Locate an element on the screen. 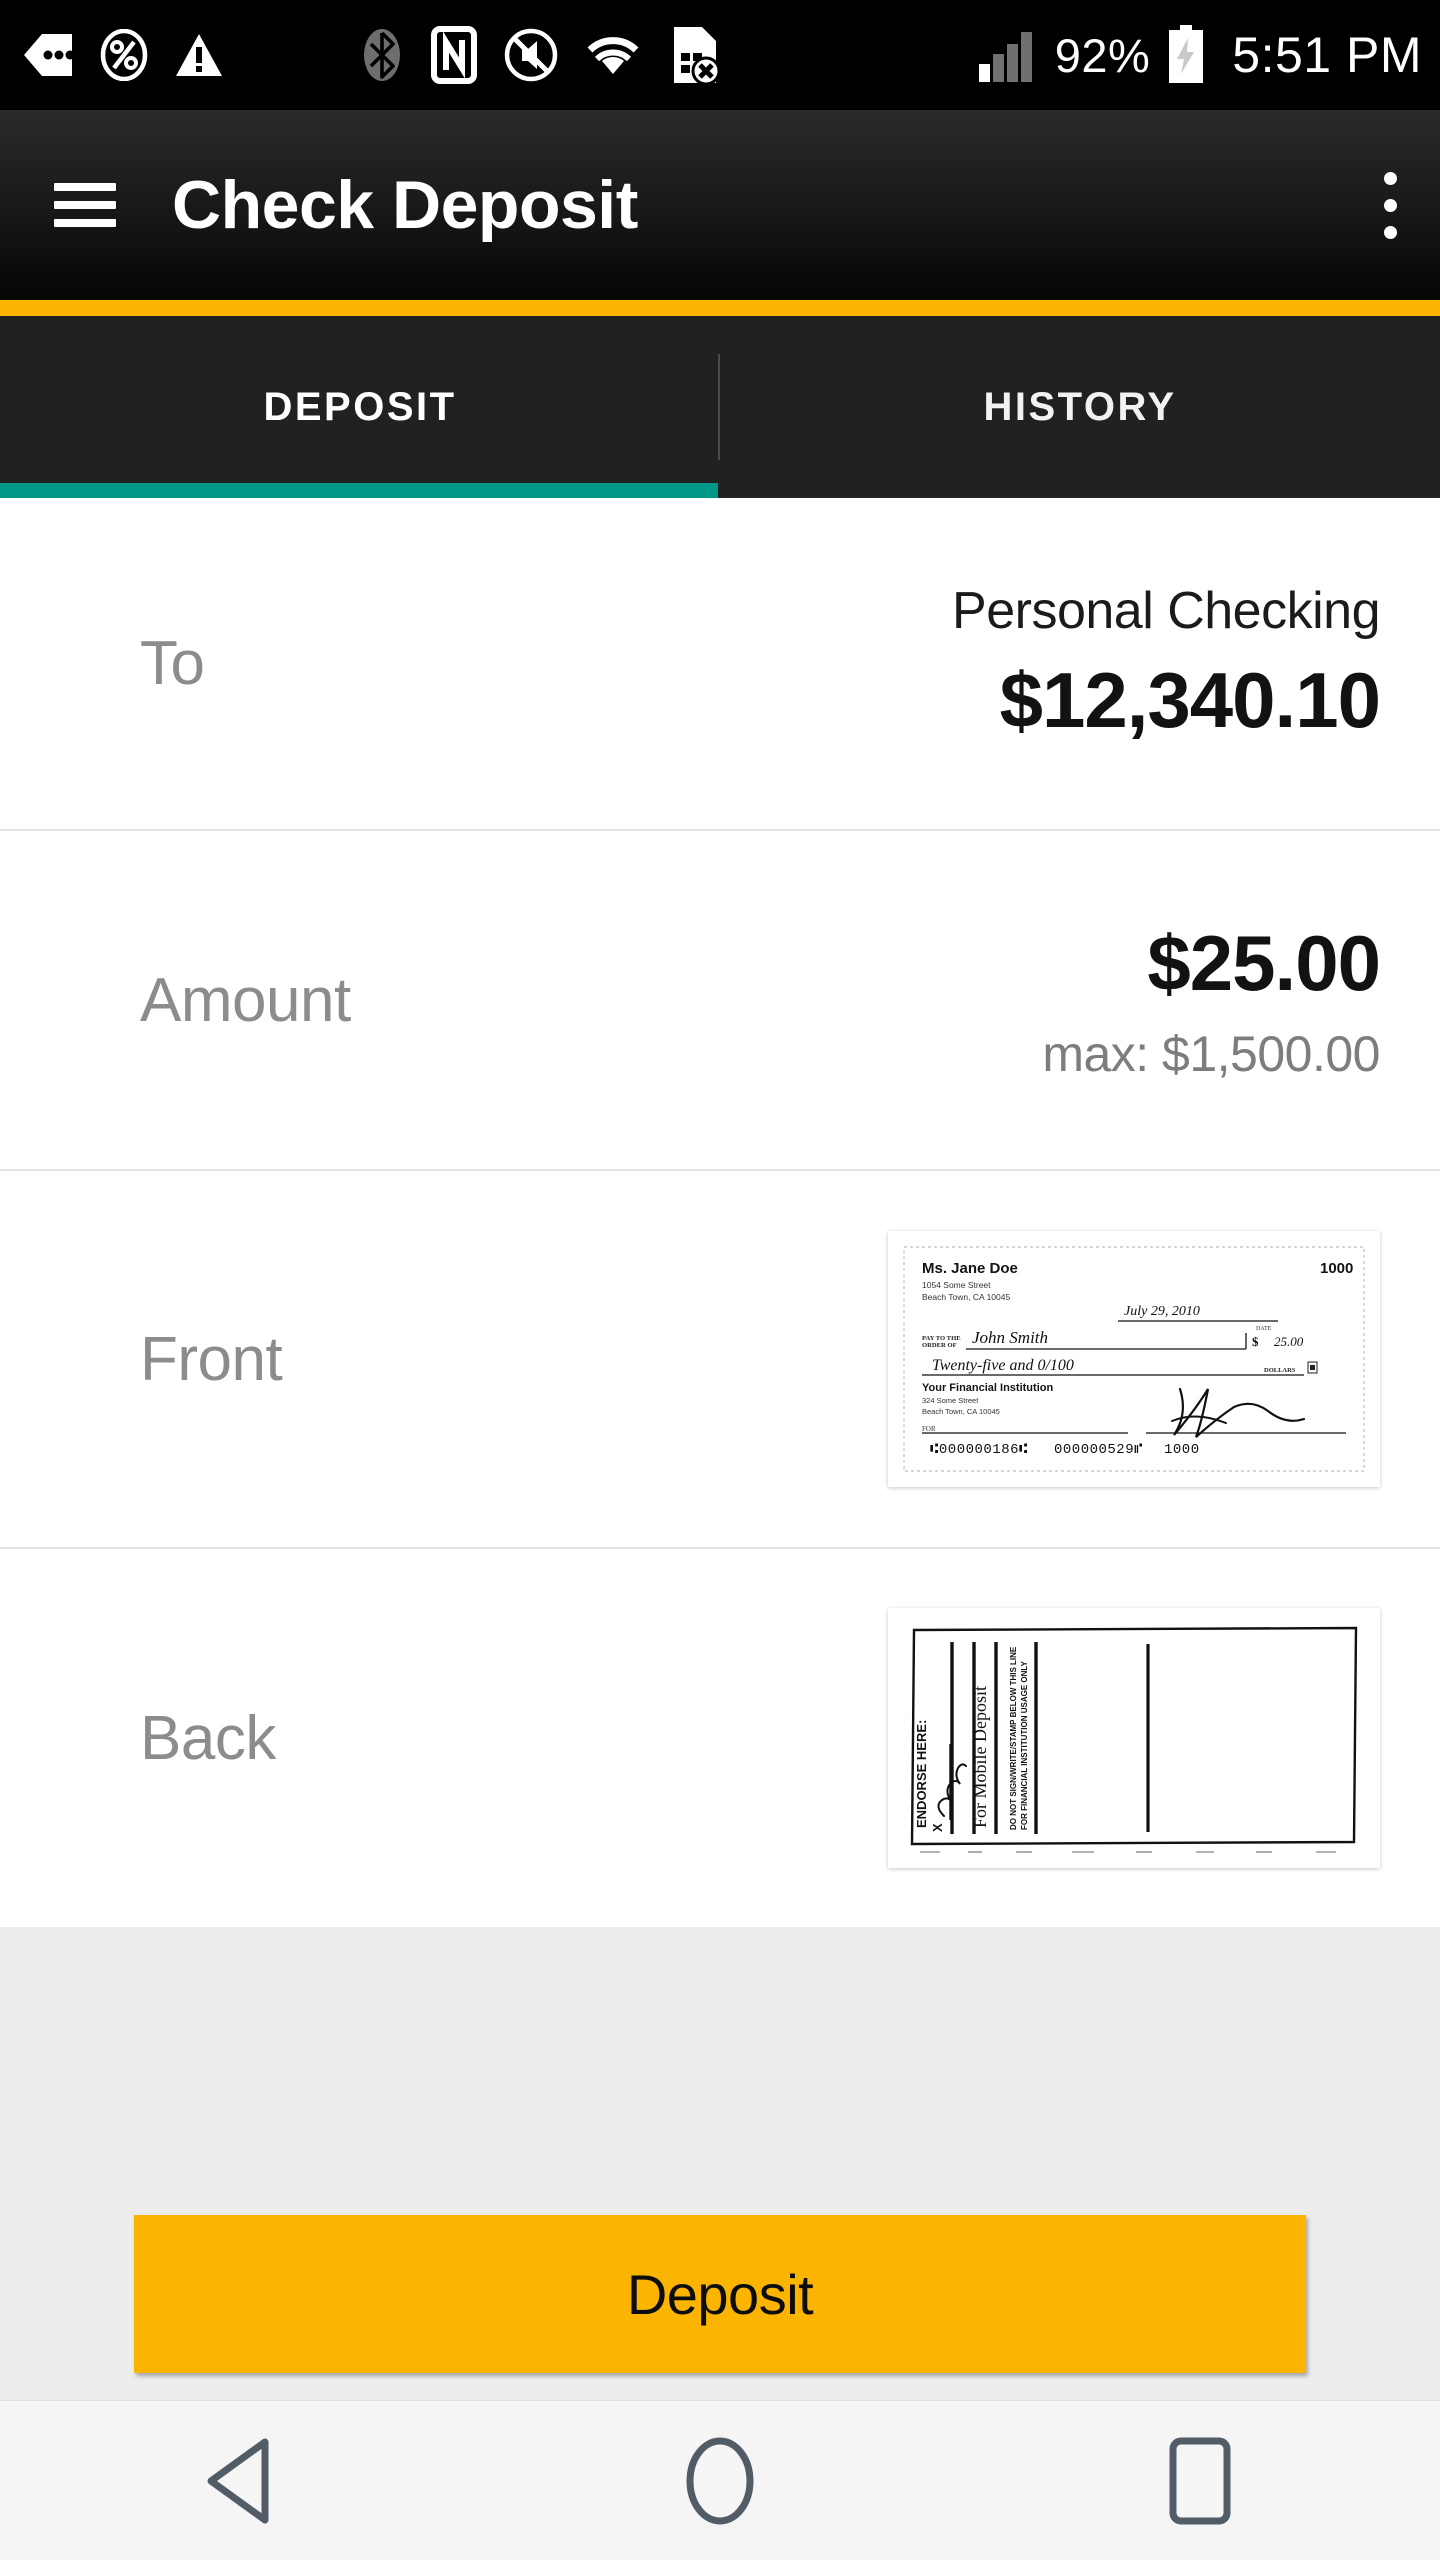 The image size is (1440, 2560). row-to: To Personal Checking $12,340.10 is located at coordinates (720, 664).